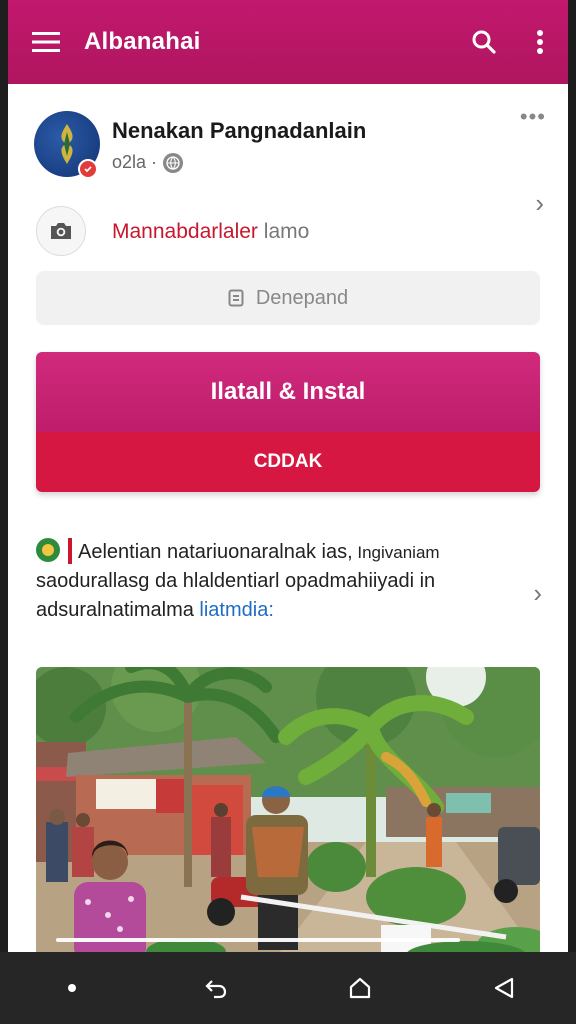  What do you see at coordinates (288, 42) in the screenshot?
I see `app-bar: Albanahai` at bounding box center [288, 42].